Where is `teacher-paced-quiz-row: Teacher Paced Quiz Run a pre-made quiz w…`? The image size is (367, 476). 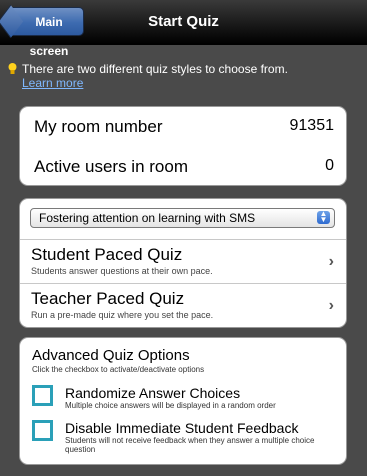
teacher-paced-quiz-row: Teacher Paced Quiz Run a pre-made quiz w… is located at coordinates (183, 305).